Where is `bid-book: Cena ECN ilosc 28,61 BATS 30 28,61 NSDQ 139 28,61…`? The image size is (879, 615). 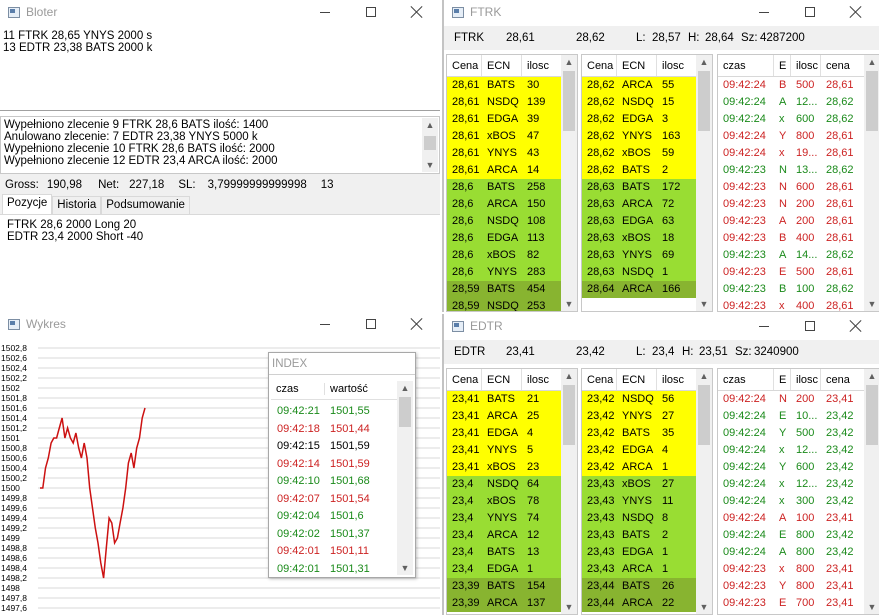
bid-book: Cena ECN ilosc 28,61 BATS 30 28,61 NSDQ 139 28,61… is located at coordinates (512, 183).